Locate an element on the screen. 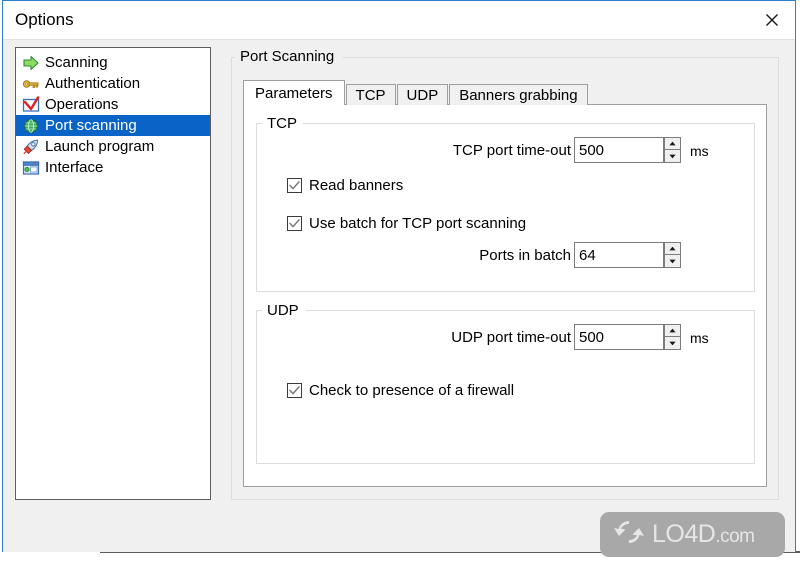 This screenshot has height=564, width=800. sidebar-item-label: Authentication is located at coordinates (93, 83).